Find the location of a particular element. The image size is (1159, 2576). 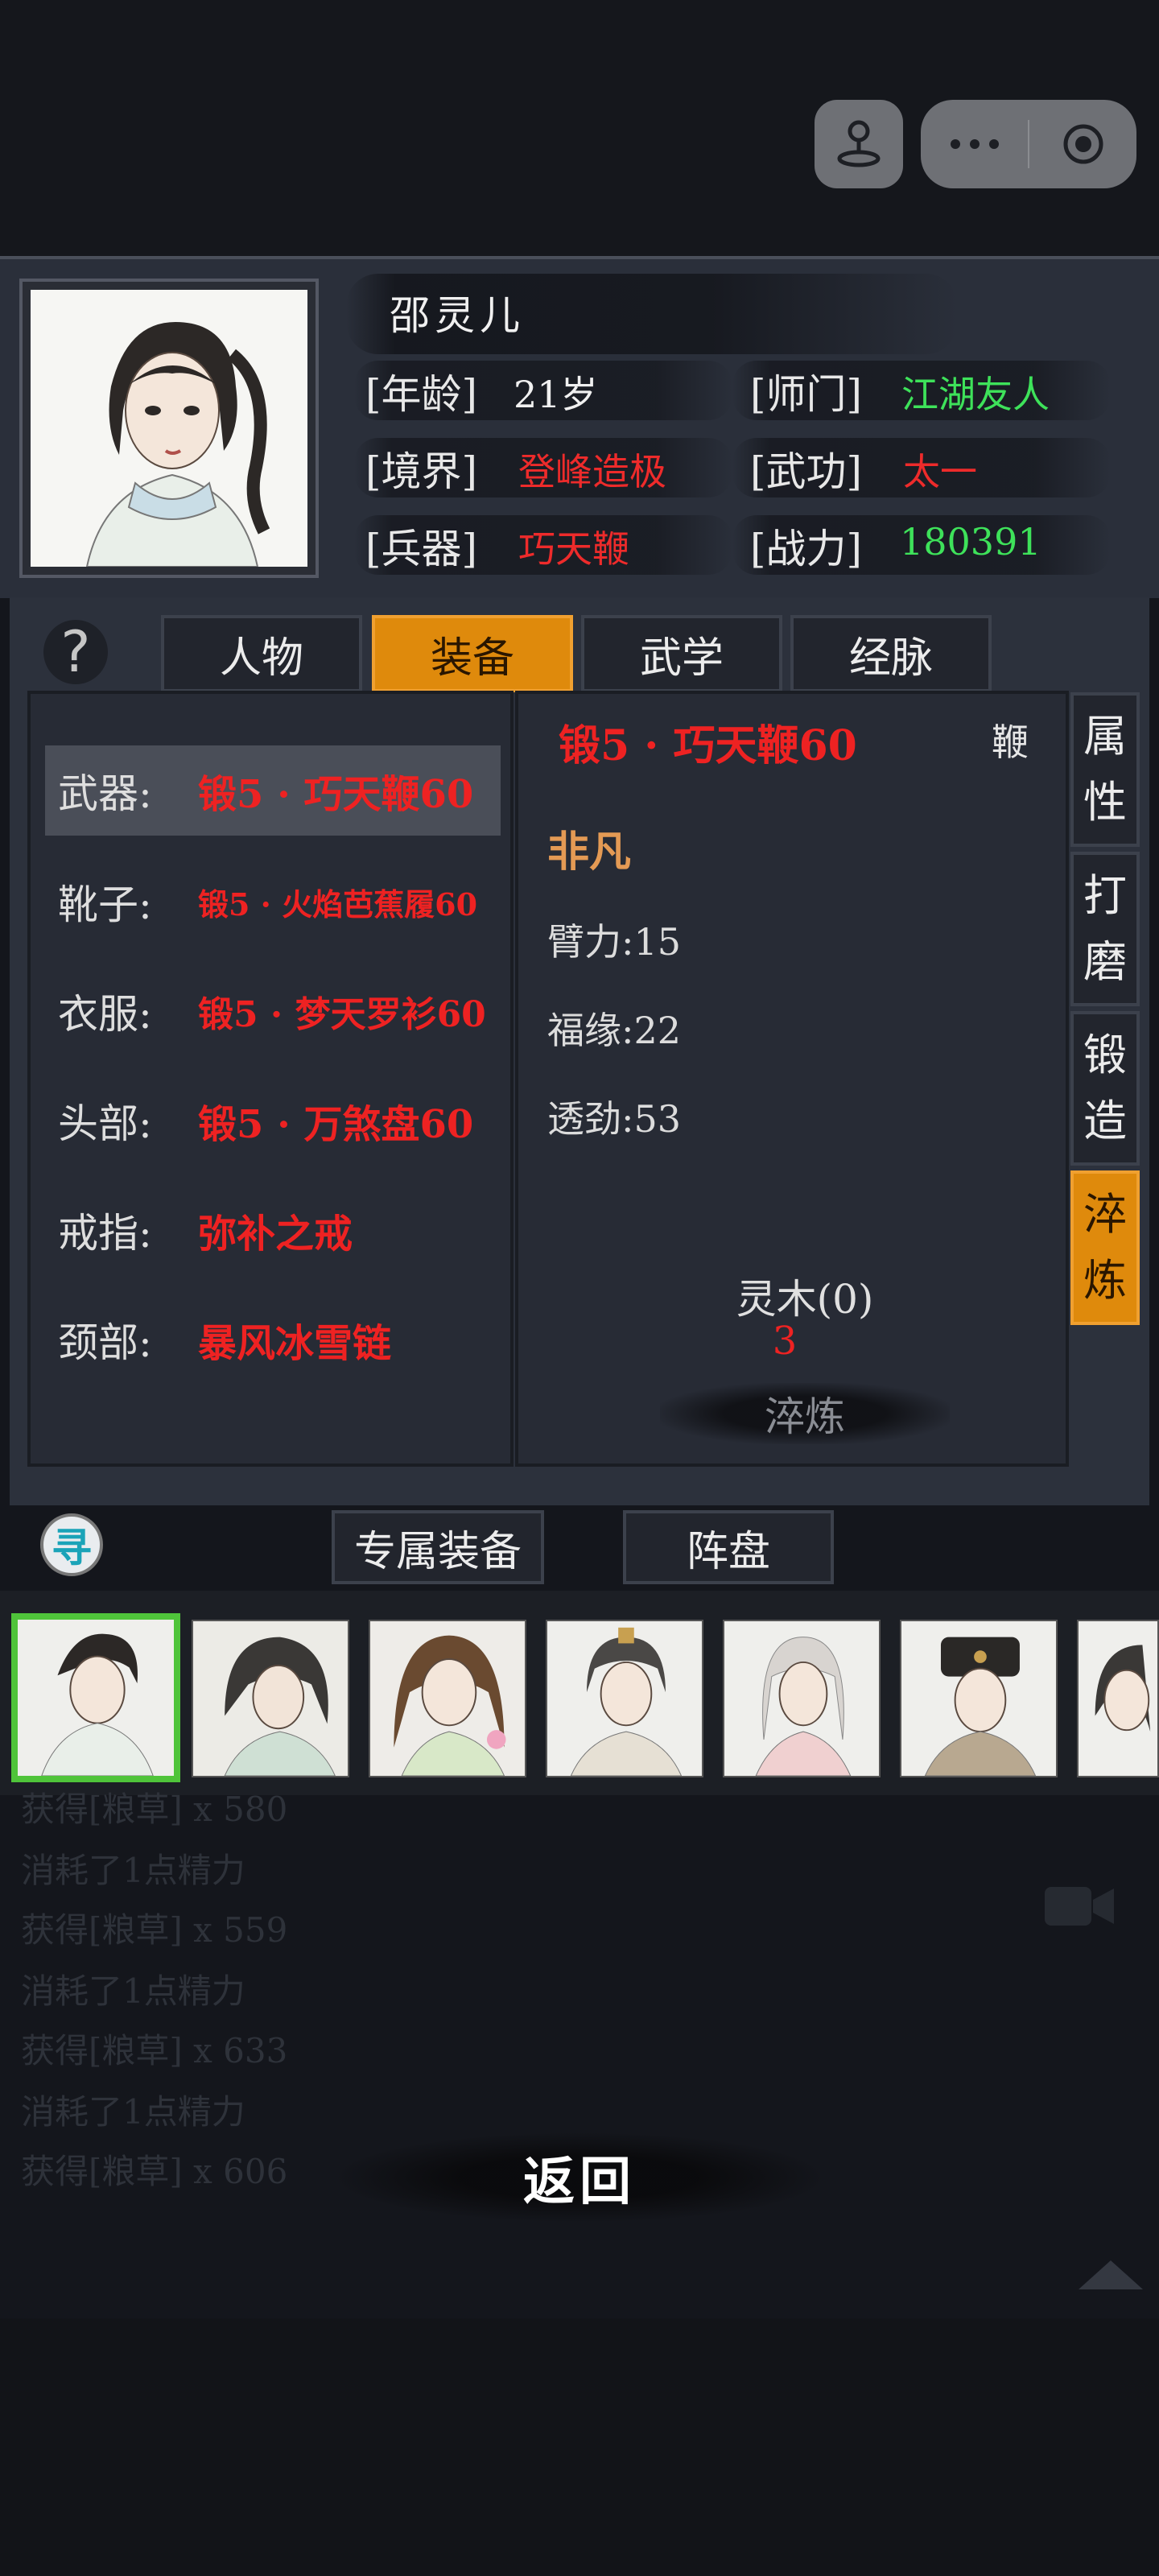

realm-value: 登峰造极 is located at coordinates (592, 471).